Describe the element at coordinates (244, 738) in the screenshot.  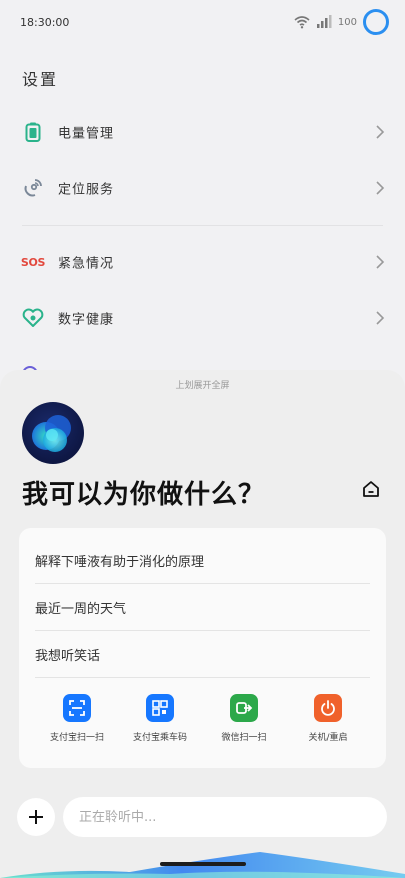
I see `quick-action-label: 微信扫一扫` at that location.